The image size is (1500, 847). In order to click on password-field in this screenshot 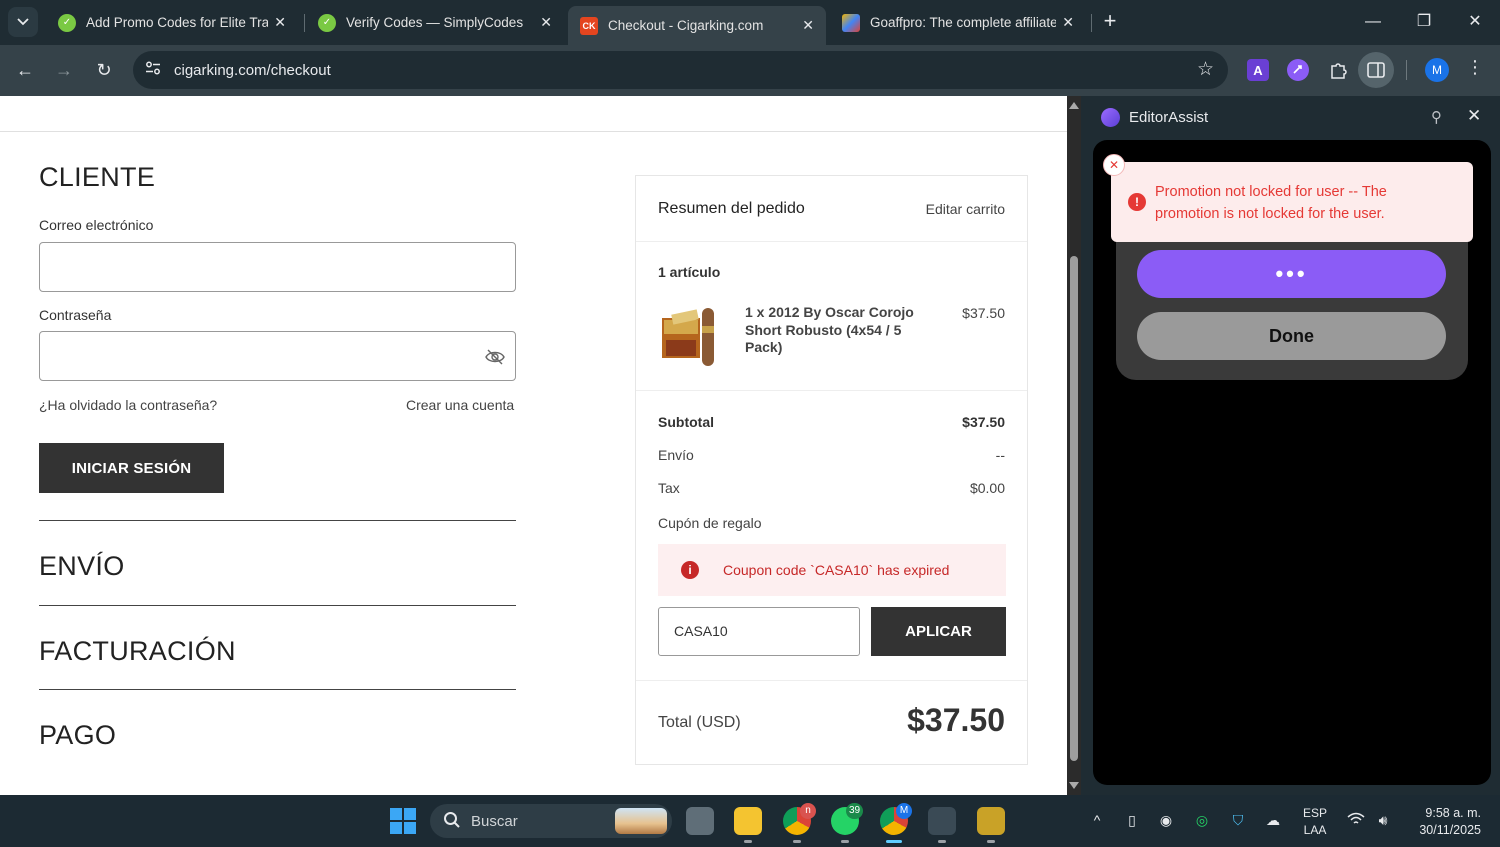, I will do `click(277, 356)`.